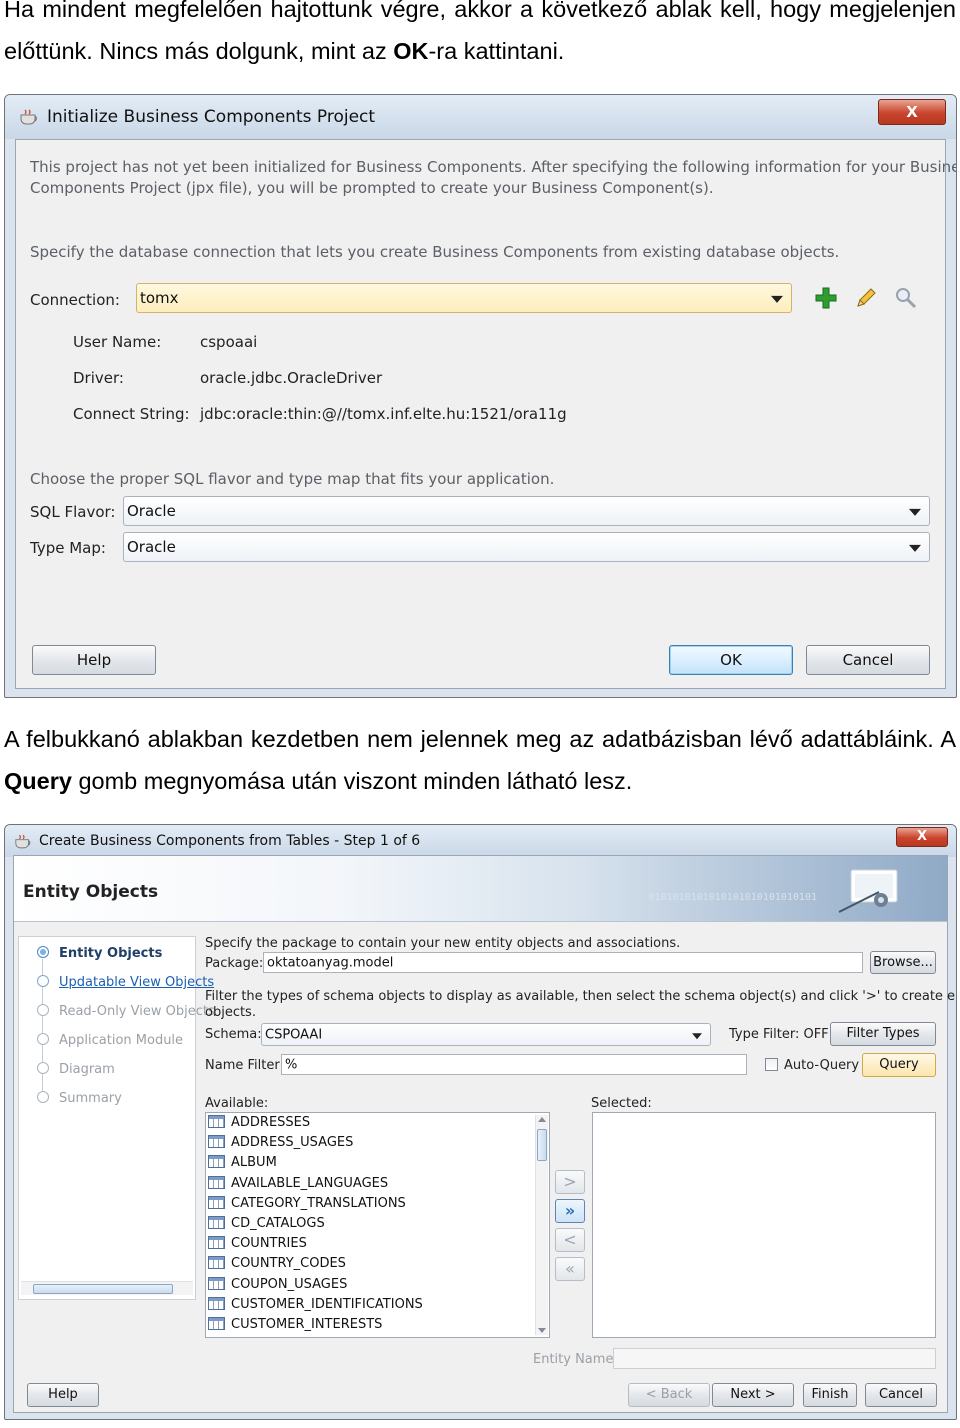 This screenshot has height=1428, width=960. I want to click on connection-label: Connection:, so click(75, 300).